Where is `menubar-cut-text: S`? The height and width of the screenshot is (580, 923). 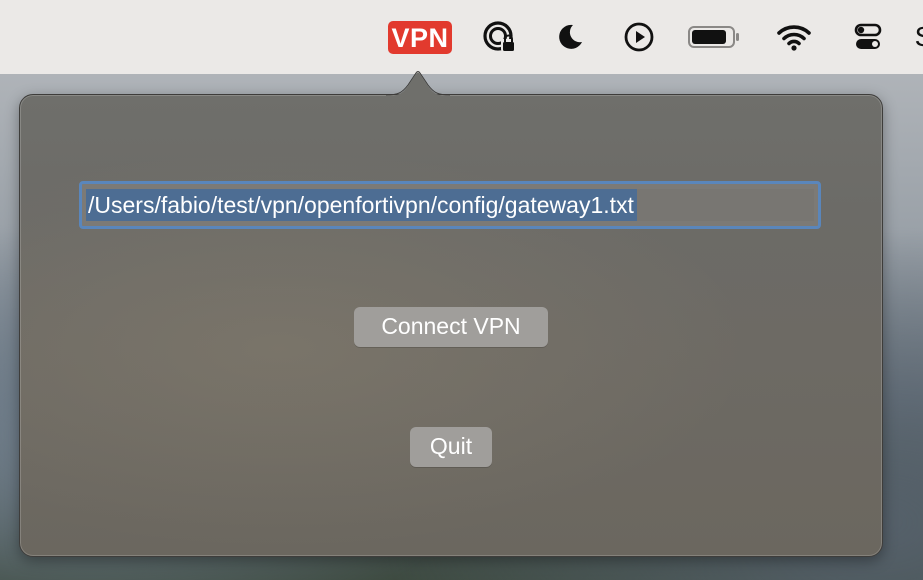
menubar-cut-text: S is located at coordinates (919, 37).